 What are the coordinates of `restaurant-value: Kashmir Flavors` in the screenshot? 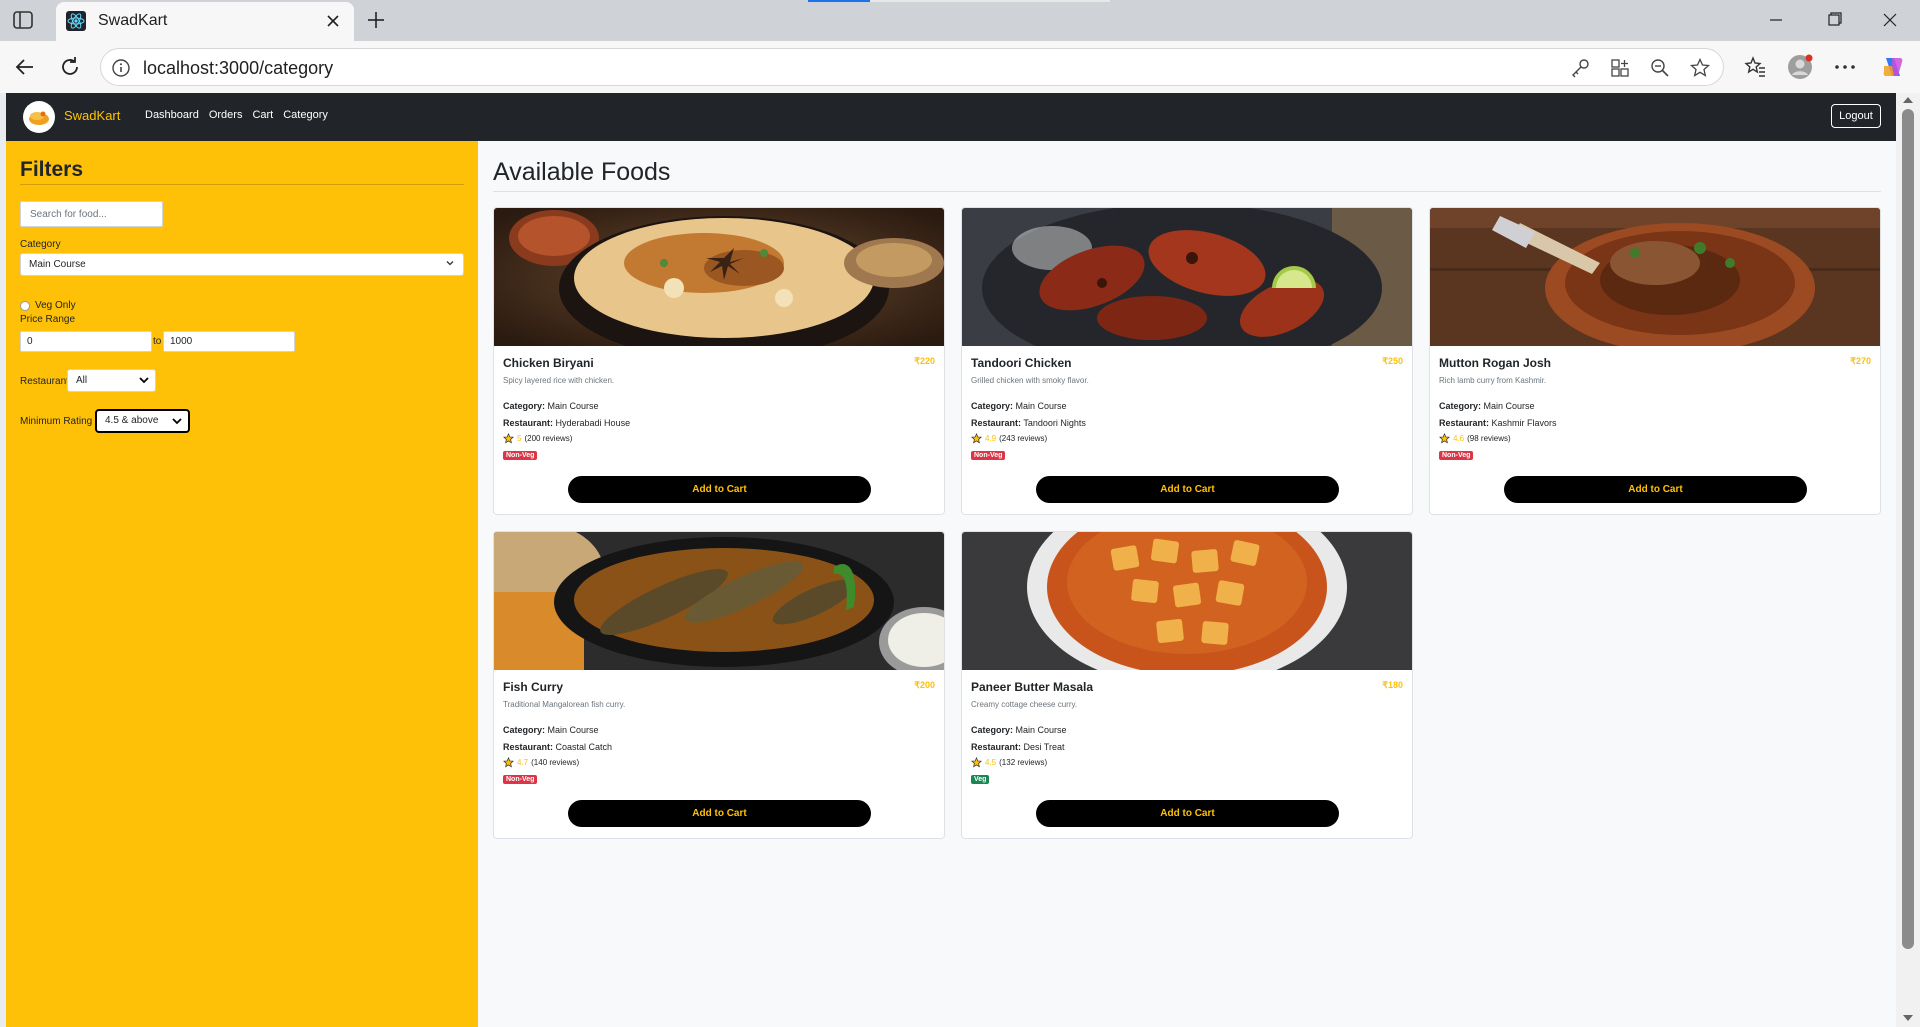 It's located at (1524, 423).